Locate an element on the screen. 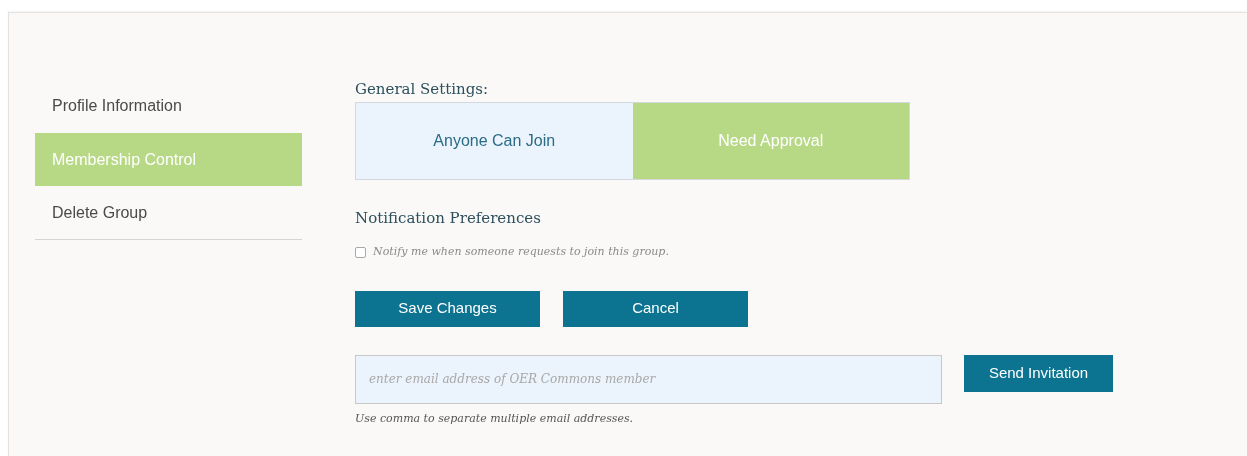 The width and height of the screenshot is (1247, 456). action-button: Save Changes is located at coordinates (447, 308).